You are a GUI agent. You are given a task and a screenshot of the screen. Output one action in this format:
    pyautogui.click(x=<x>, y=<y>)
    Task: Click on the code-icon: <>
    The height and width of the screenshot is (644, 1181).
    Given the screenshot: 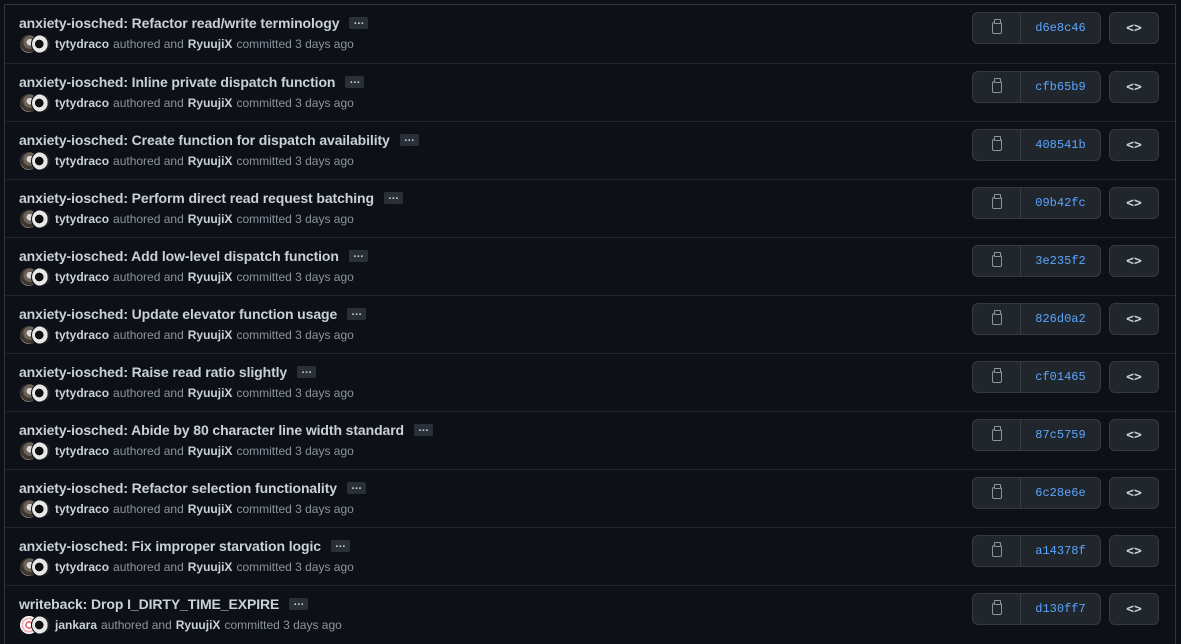 What is the action you would take?
    pyautogui.click(x=1134, y=87)
    